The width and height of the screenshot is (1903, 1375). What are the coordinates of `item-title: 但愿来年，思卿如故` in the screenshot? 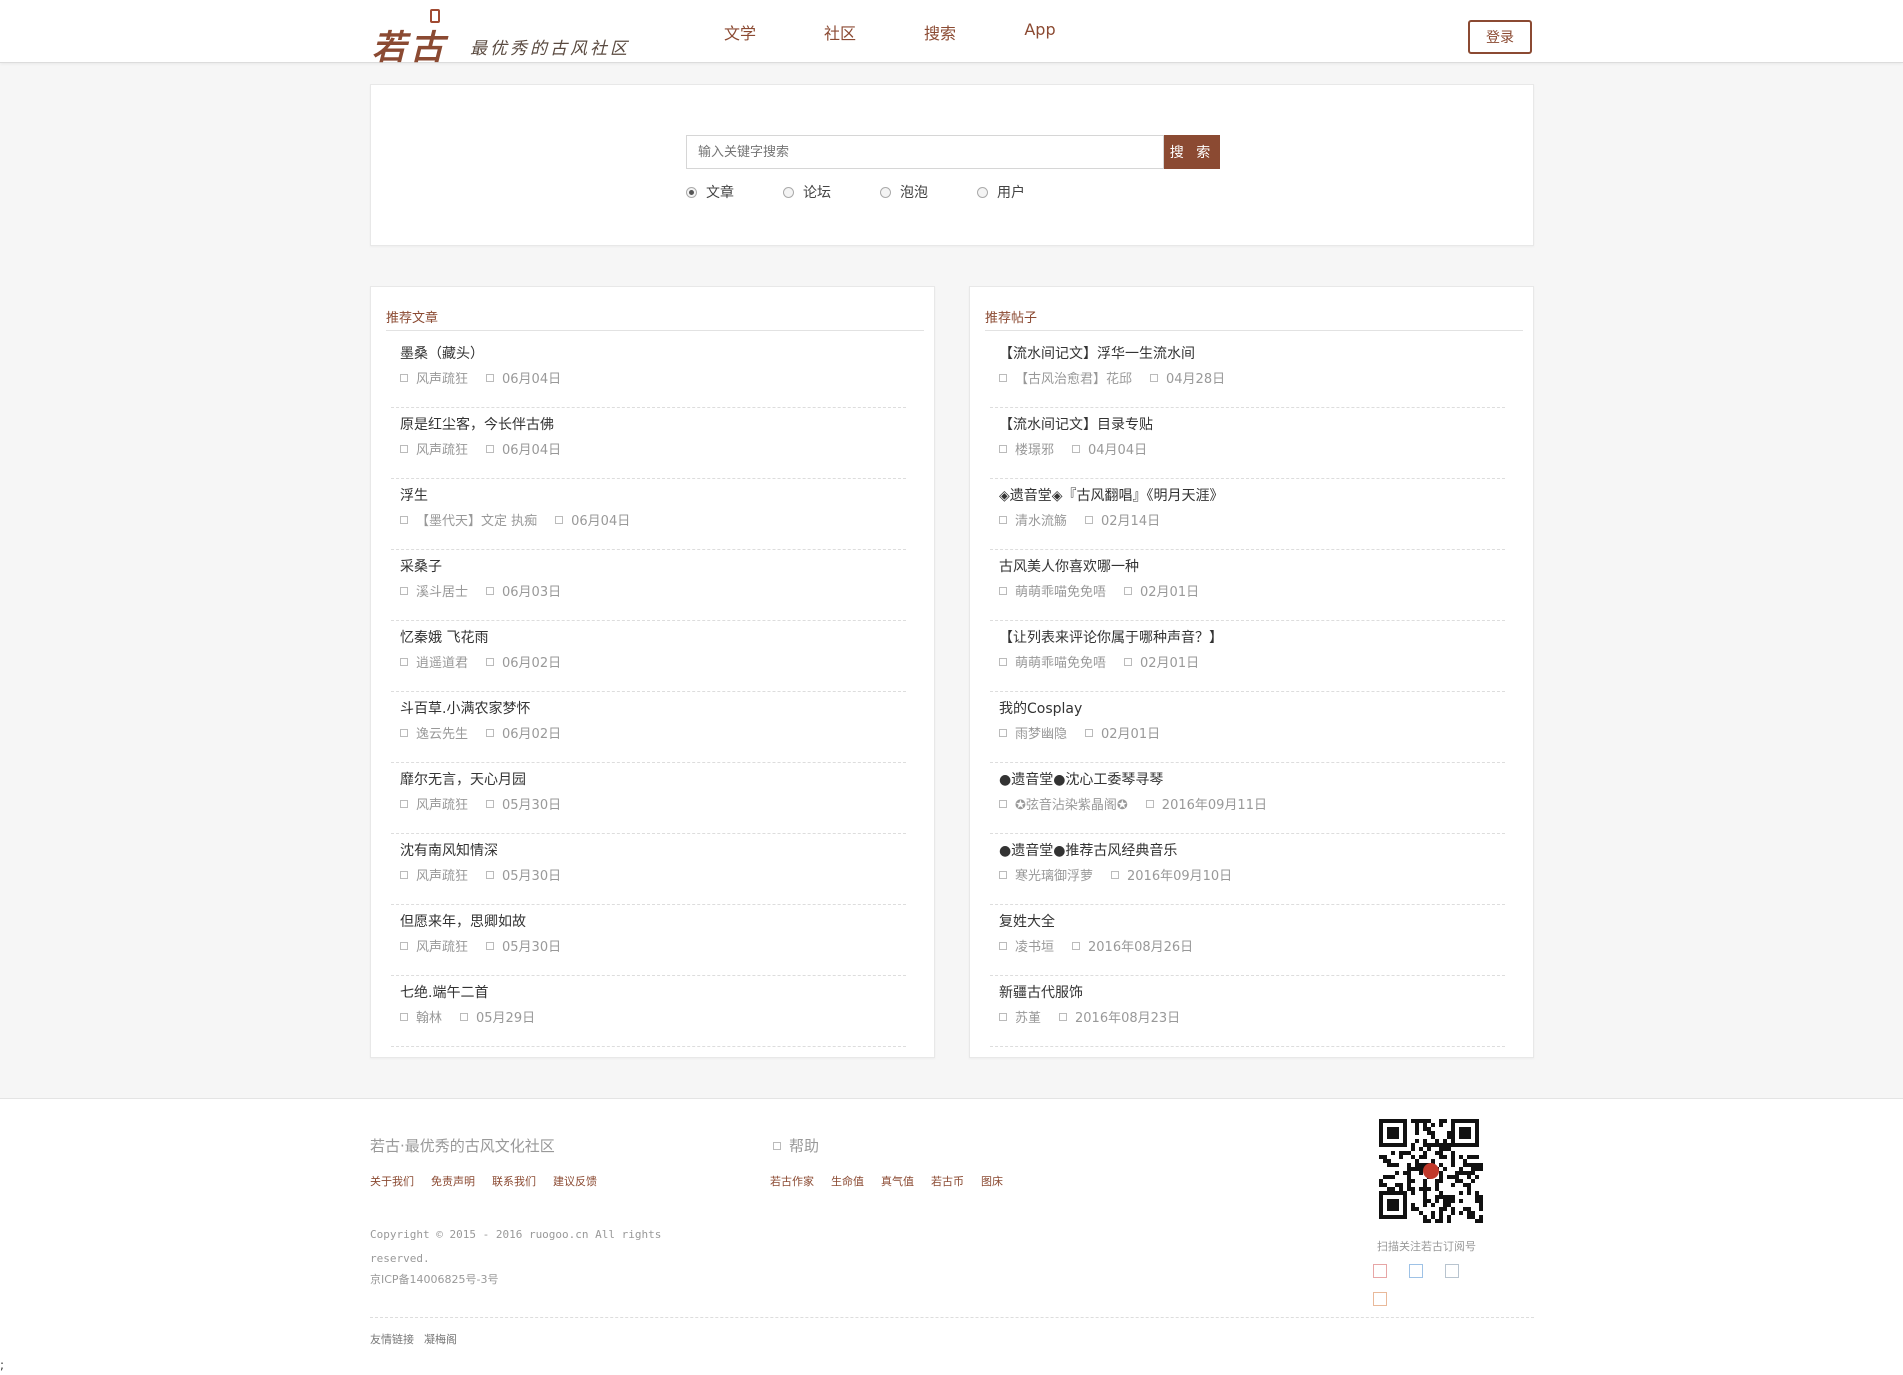 It's located at (653, 921).